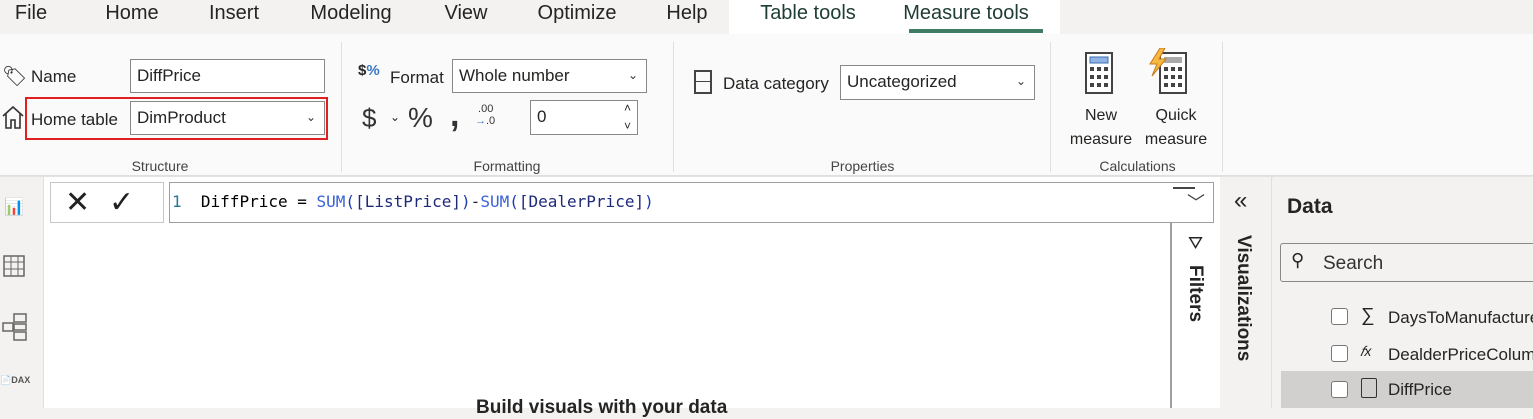 The width and height of the screenshot is (1533, 419). What do you see at coordinates (976, 31) in the screenshot?
I see `active-tab-underline` at bounding box center [976, 31].